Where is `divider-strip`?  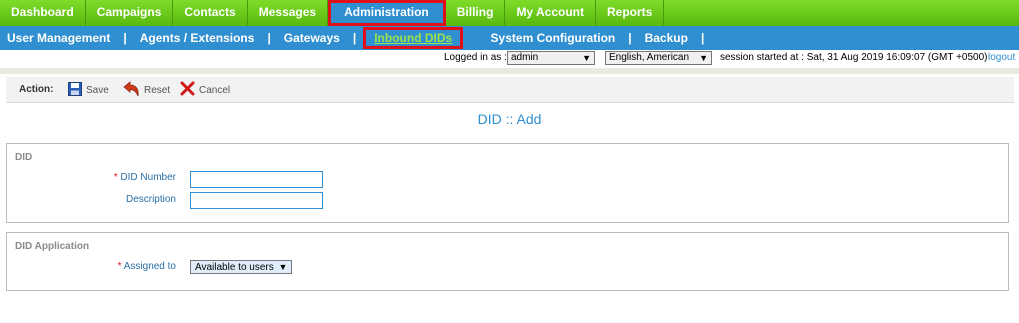
divider-strip is located at coordinates (509, 71).